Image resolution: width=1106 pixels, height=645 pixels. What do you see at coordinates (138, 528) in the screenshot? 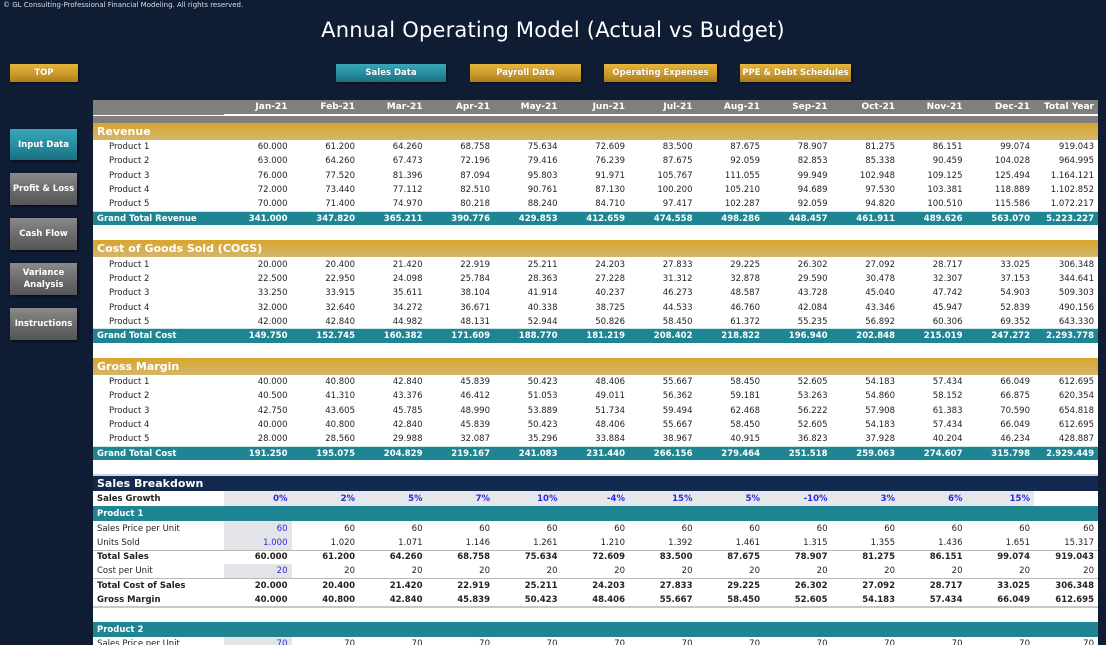
I see `row-label: Sales Price per Unit` at bounding box center [138, 528].